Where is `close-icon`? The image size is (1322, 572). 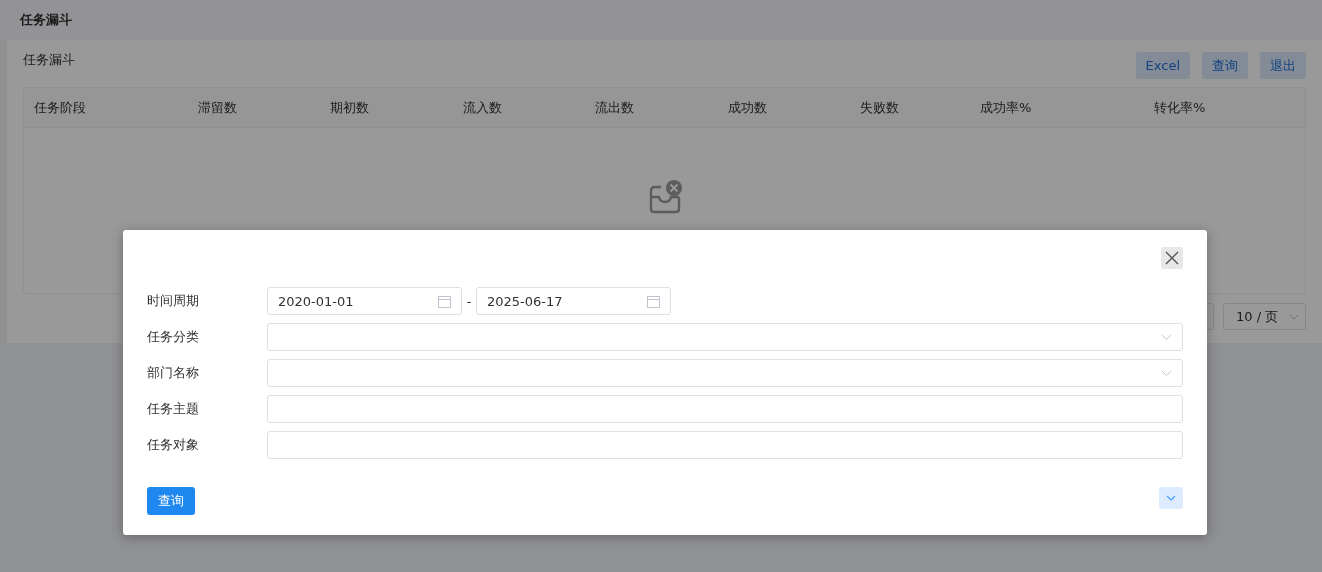 close-icon is located at coordinates (1172, 258).